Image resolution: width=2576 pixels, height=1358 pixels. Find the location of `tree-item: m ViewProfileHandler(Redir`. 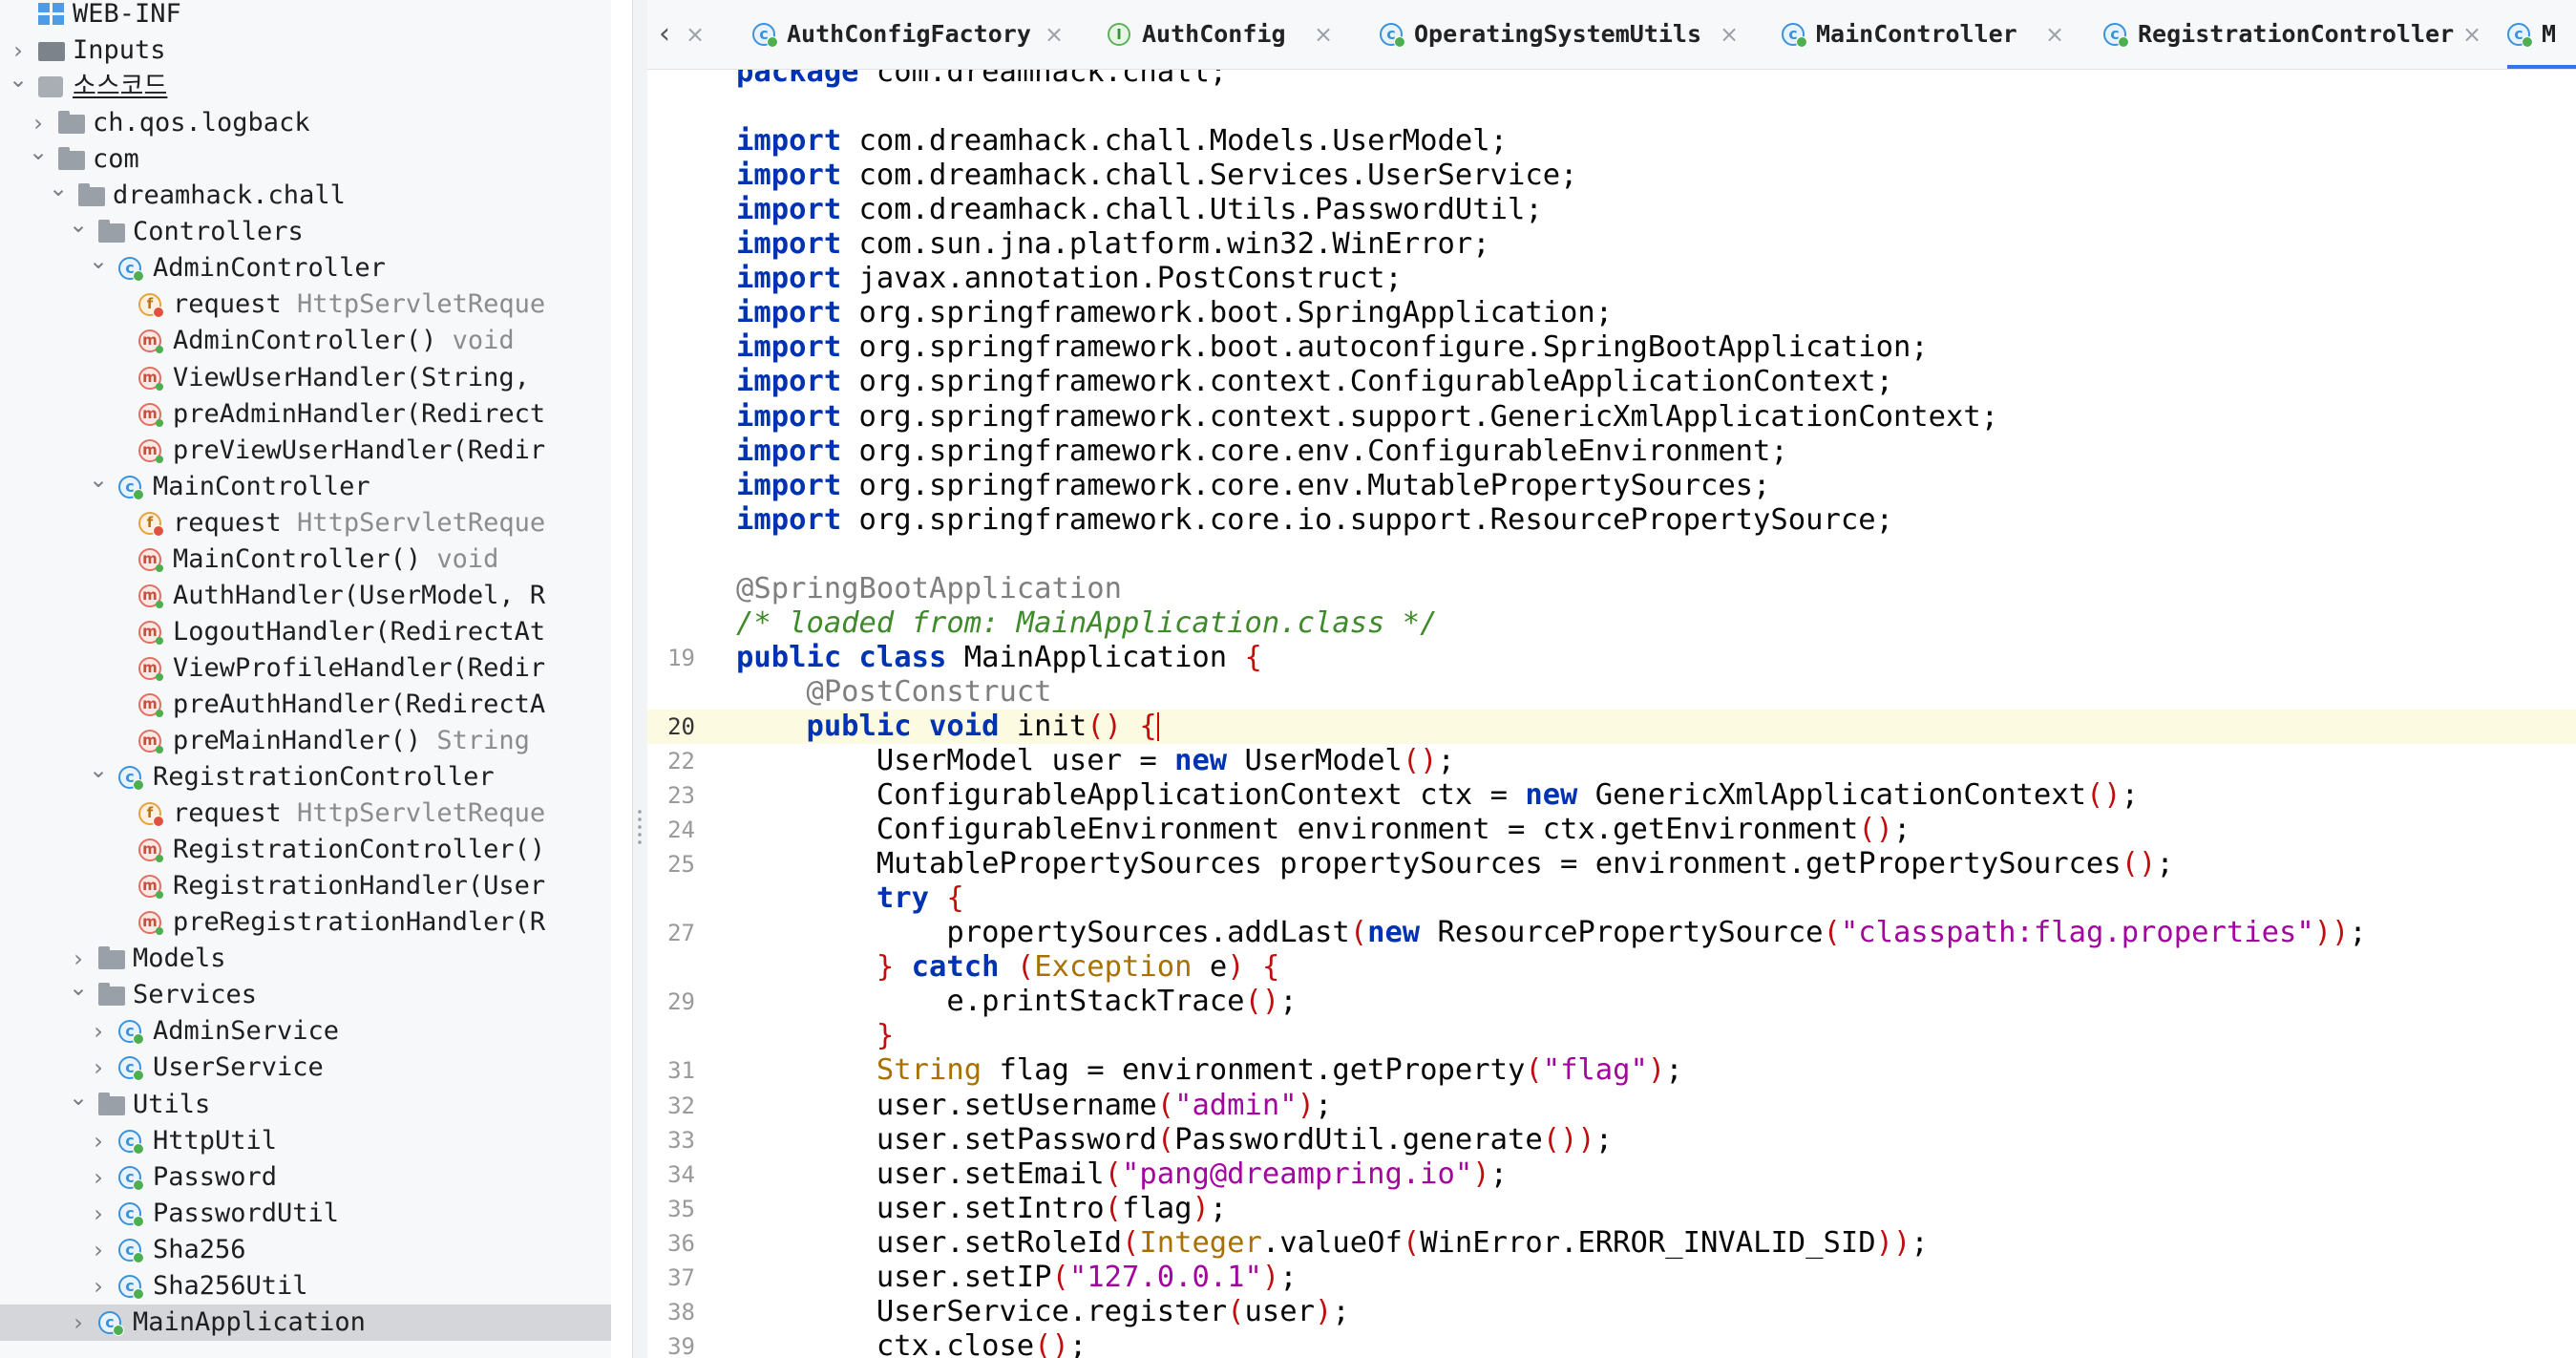

tree-item: m ViewProfileHandler(Redir is located at coordinates (305, 668).